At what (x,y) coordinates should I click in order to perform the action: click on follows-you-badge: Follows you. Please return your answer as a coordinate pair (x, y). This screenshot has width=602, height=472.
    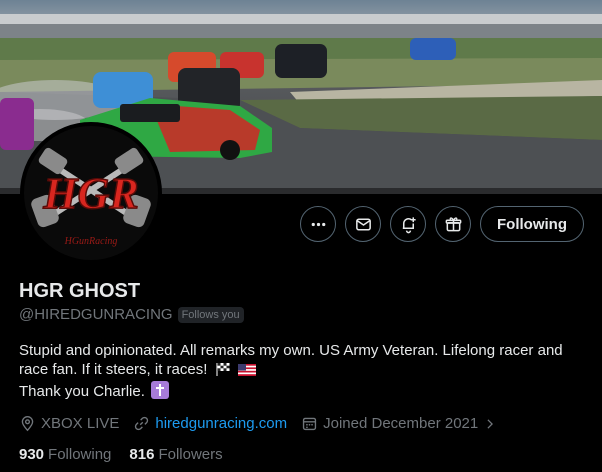
    Looking at the image, I should click on (210, 314).